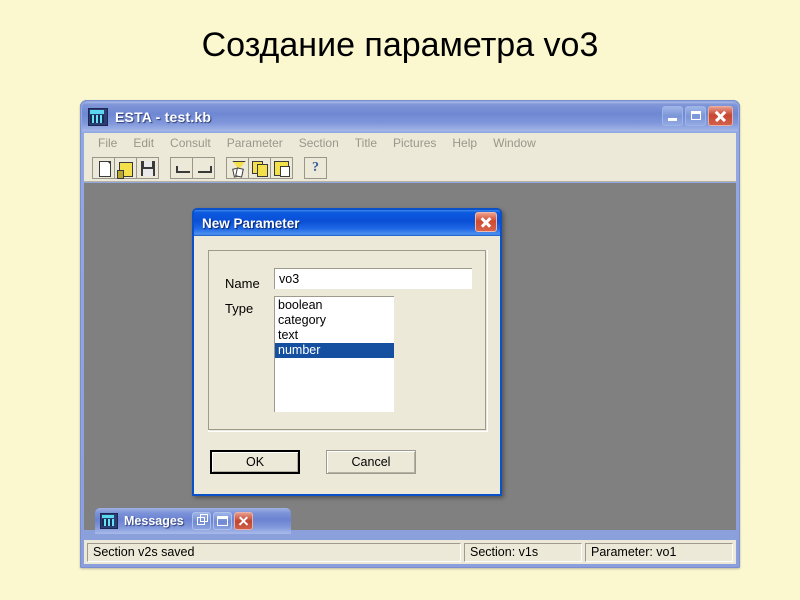 This screenshot has width=800, height=600. I want to click on menu-item-parameter: Parameter, so click(255, 143).